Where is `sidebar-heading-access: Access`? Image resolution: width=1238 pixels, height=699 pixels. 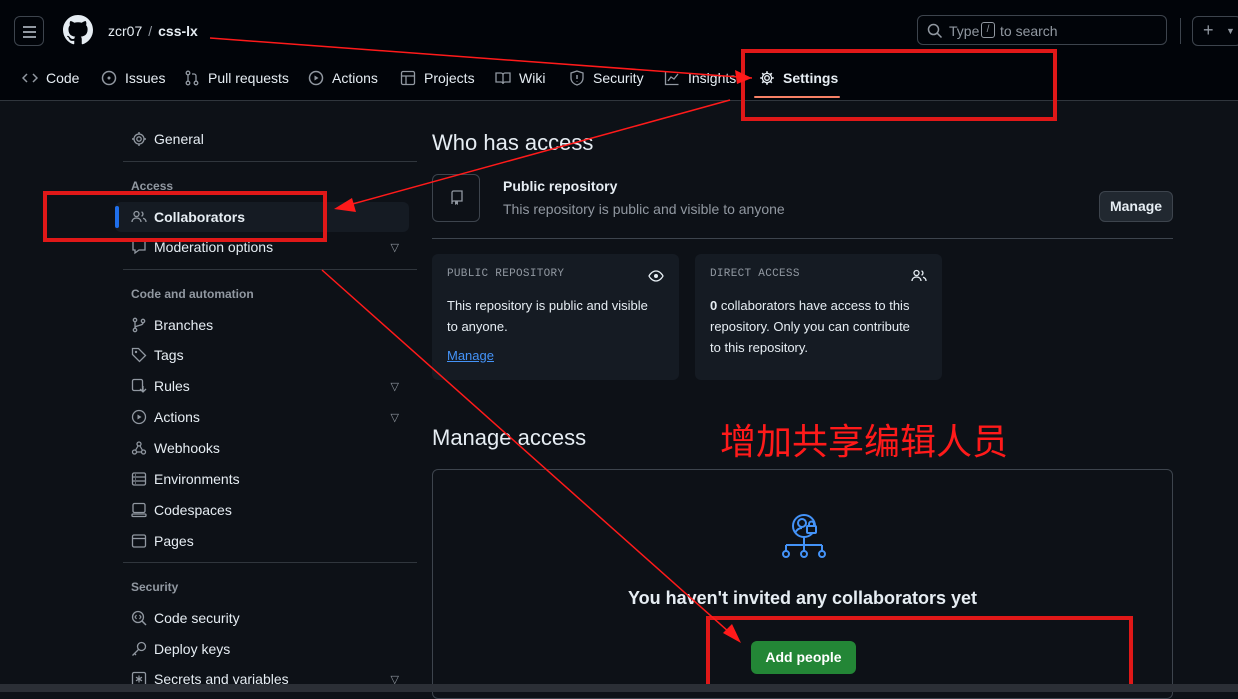
sidebar-heading-access: Access is located at coordinates (152, 186).